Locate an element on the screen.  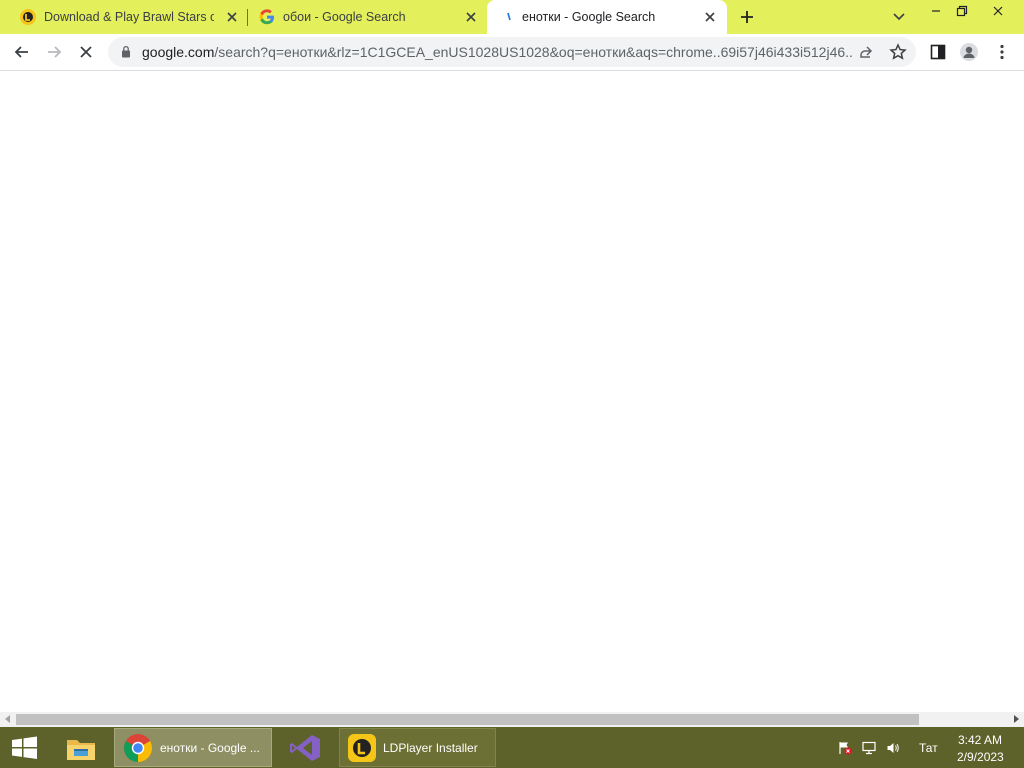
horizontal-scrollbar is located at coordinates (512, 719).